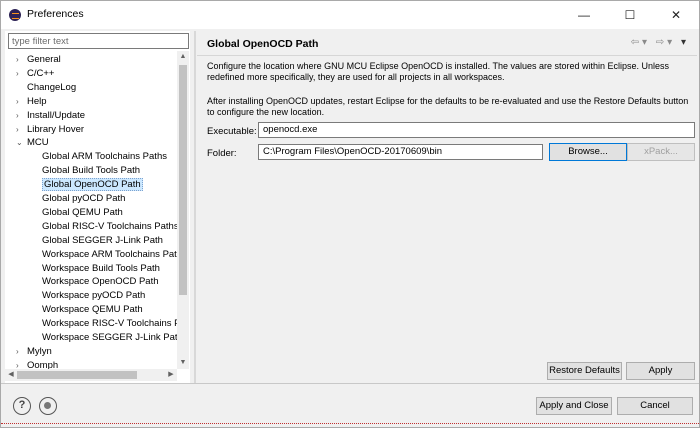 The width and height of the screenshot is (700, 429). I want to click on tree-item-label: Oomph, so click(43, 364).